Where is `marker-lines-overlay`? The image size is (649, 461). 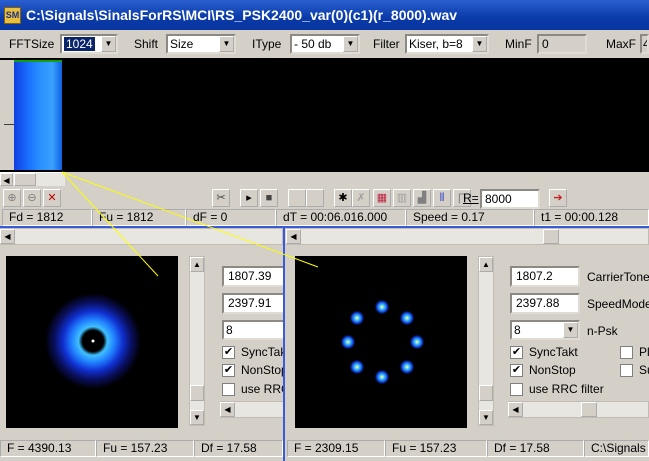
marker-lines-overlay is located at coordinates (190, 224).